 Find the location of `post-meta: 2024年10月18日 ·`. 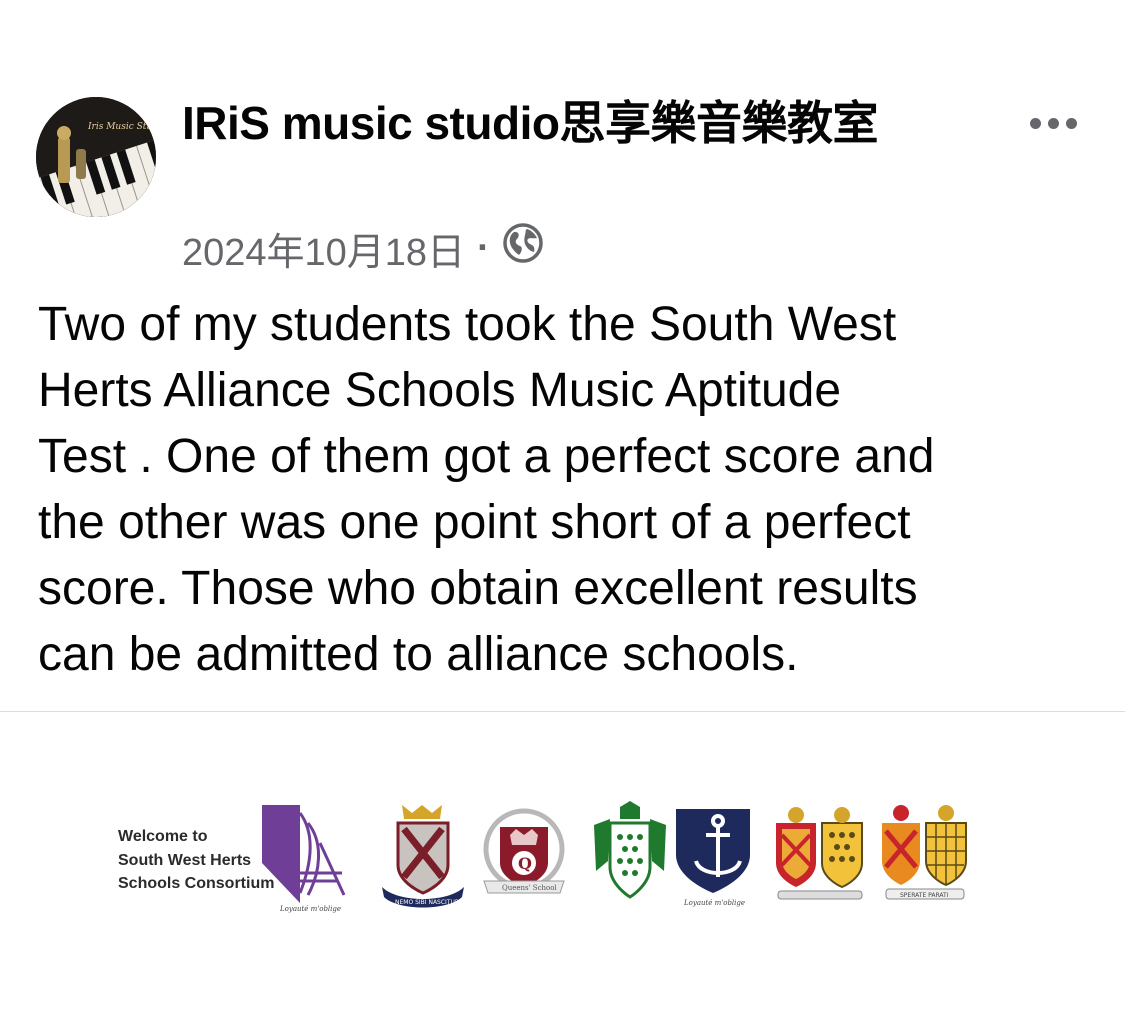

post-meta: 2024年10月18日 · is located at coordinates (363, 248).